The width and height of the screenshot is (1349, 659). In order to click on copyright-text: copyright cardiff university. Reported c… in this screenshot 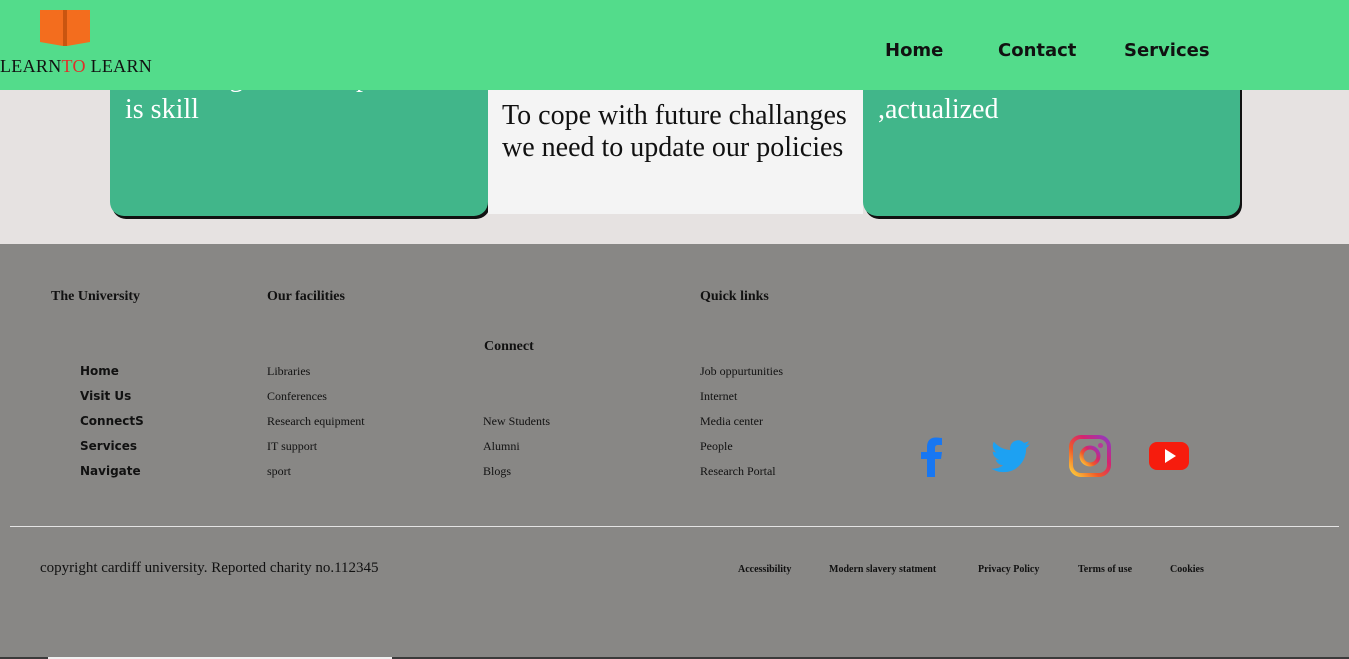, I will do `click(209, 568)`.